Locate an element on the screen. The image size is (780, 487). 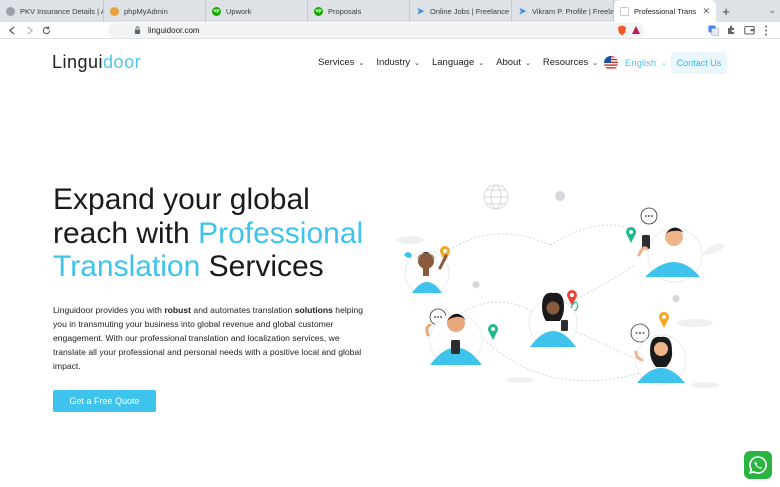
extensions-icon is located at coordinates (731, 30).